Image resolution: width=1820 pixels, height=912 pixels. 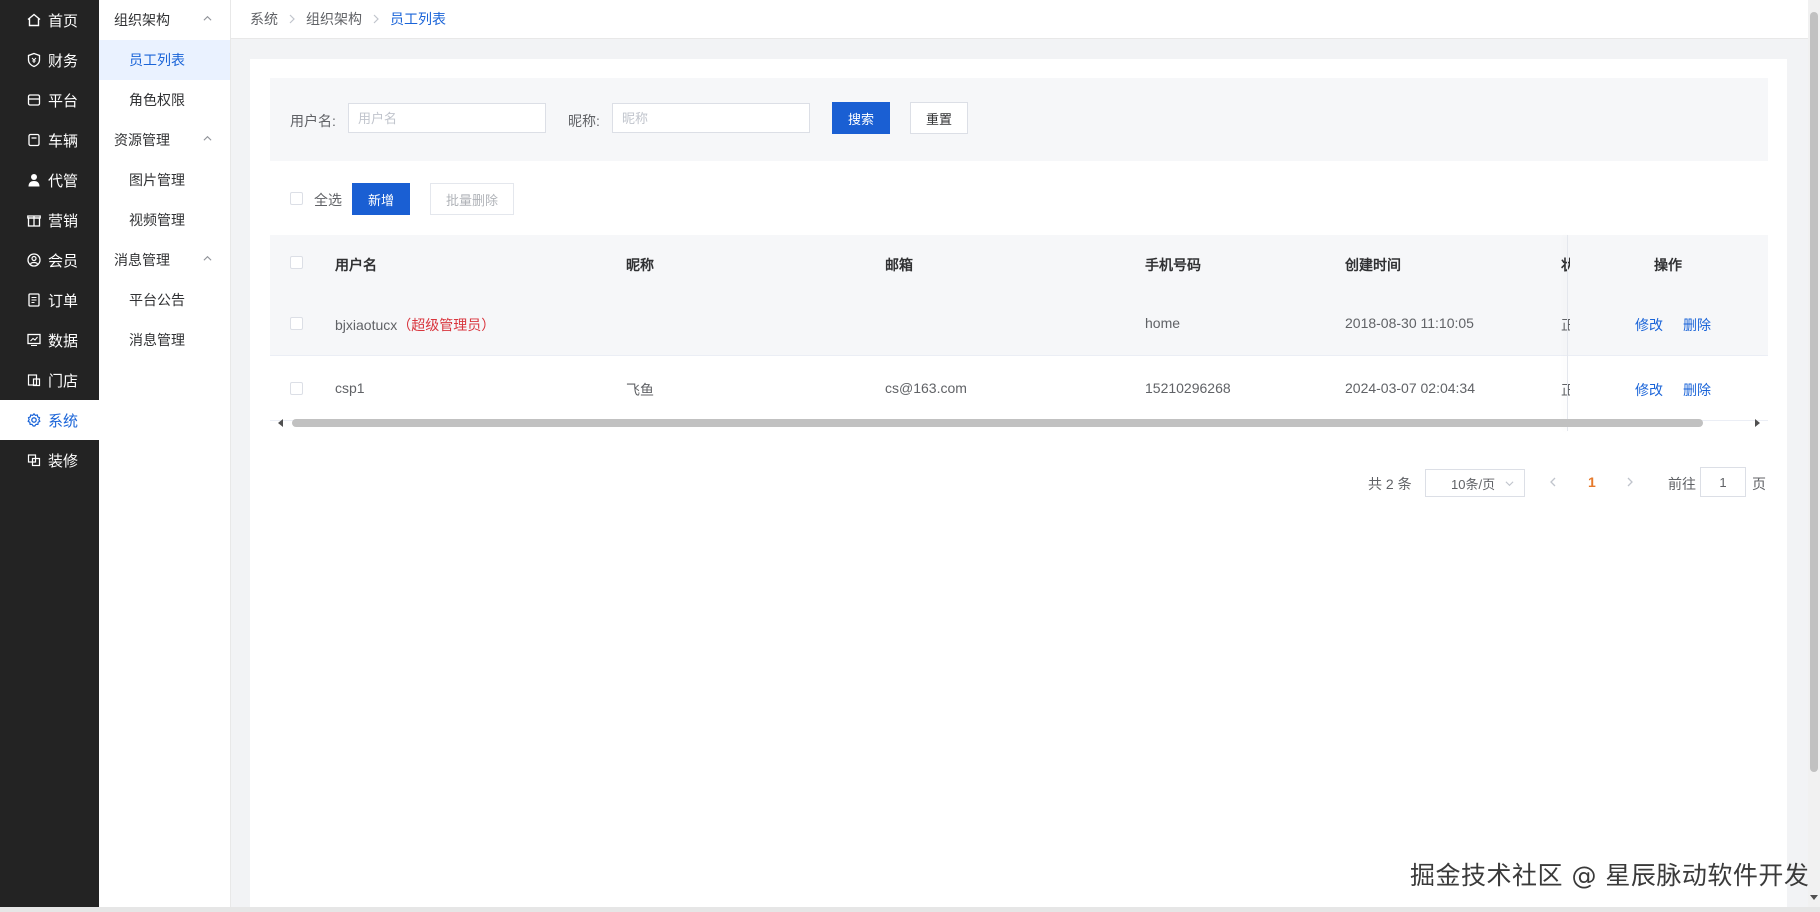 What do you see at coordinates (63, 101) in the screenshot?
I see `nav-item-label: 平台` at bounding box center [63, 101].